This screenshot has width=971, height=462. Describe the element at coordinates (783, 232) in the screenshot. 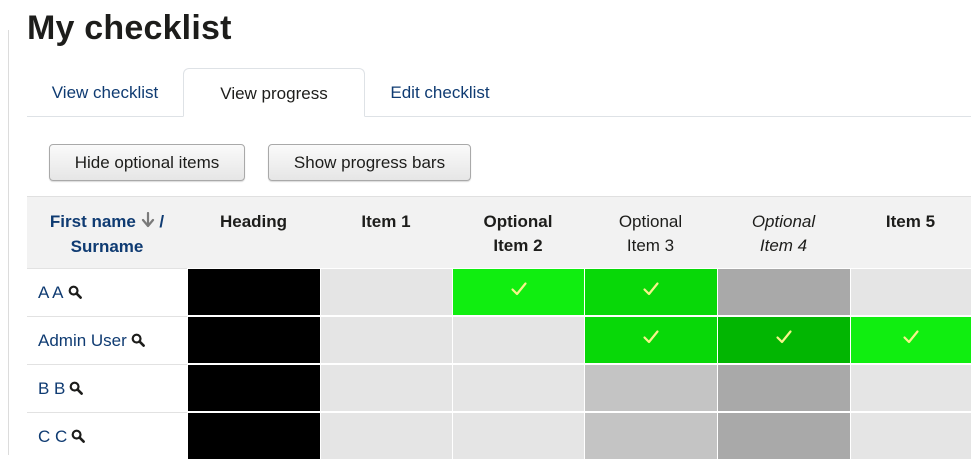

I see `column-header-optional-item-4: Optional Item 4` at that location.